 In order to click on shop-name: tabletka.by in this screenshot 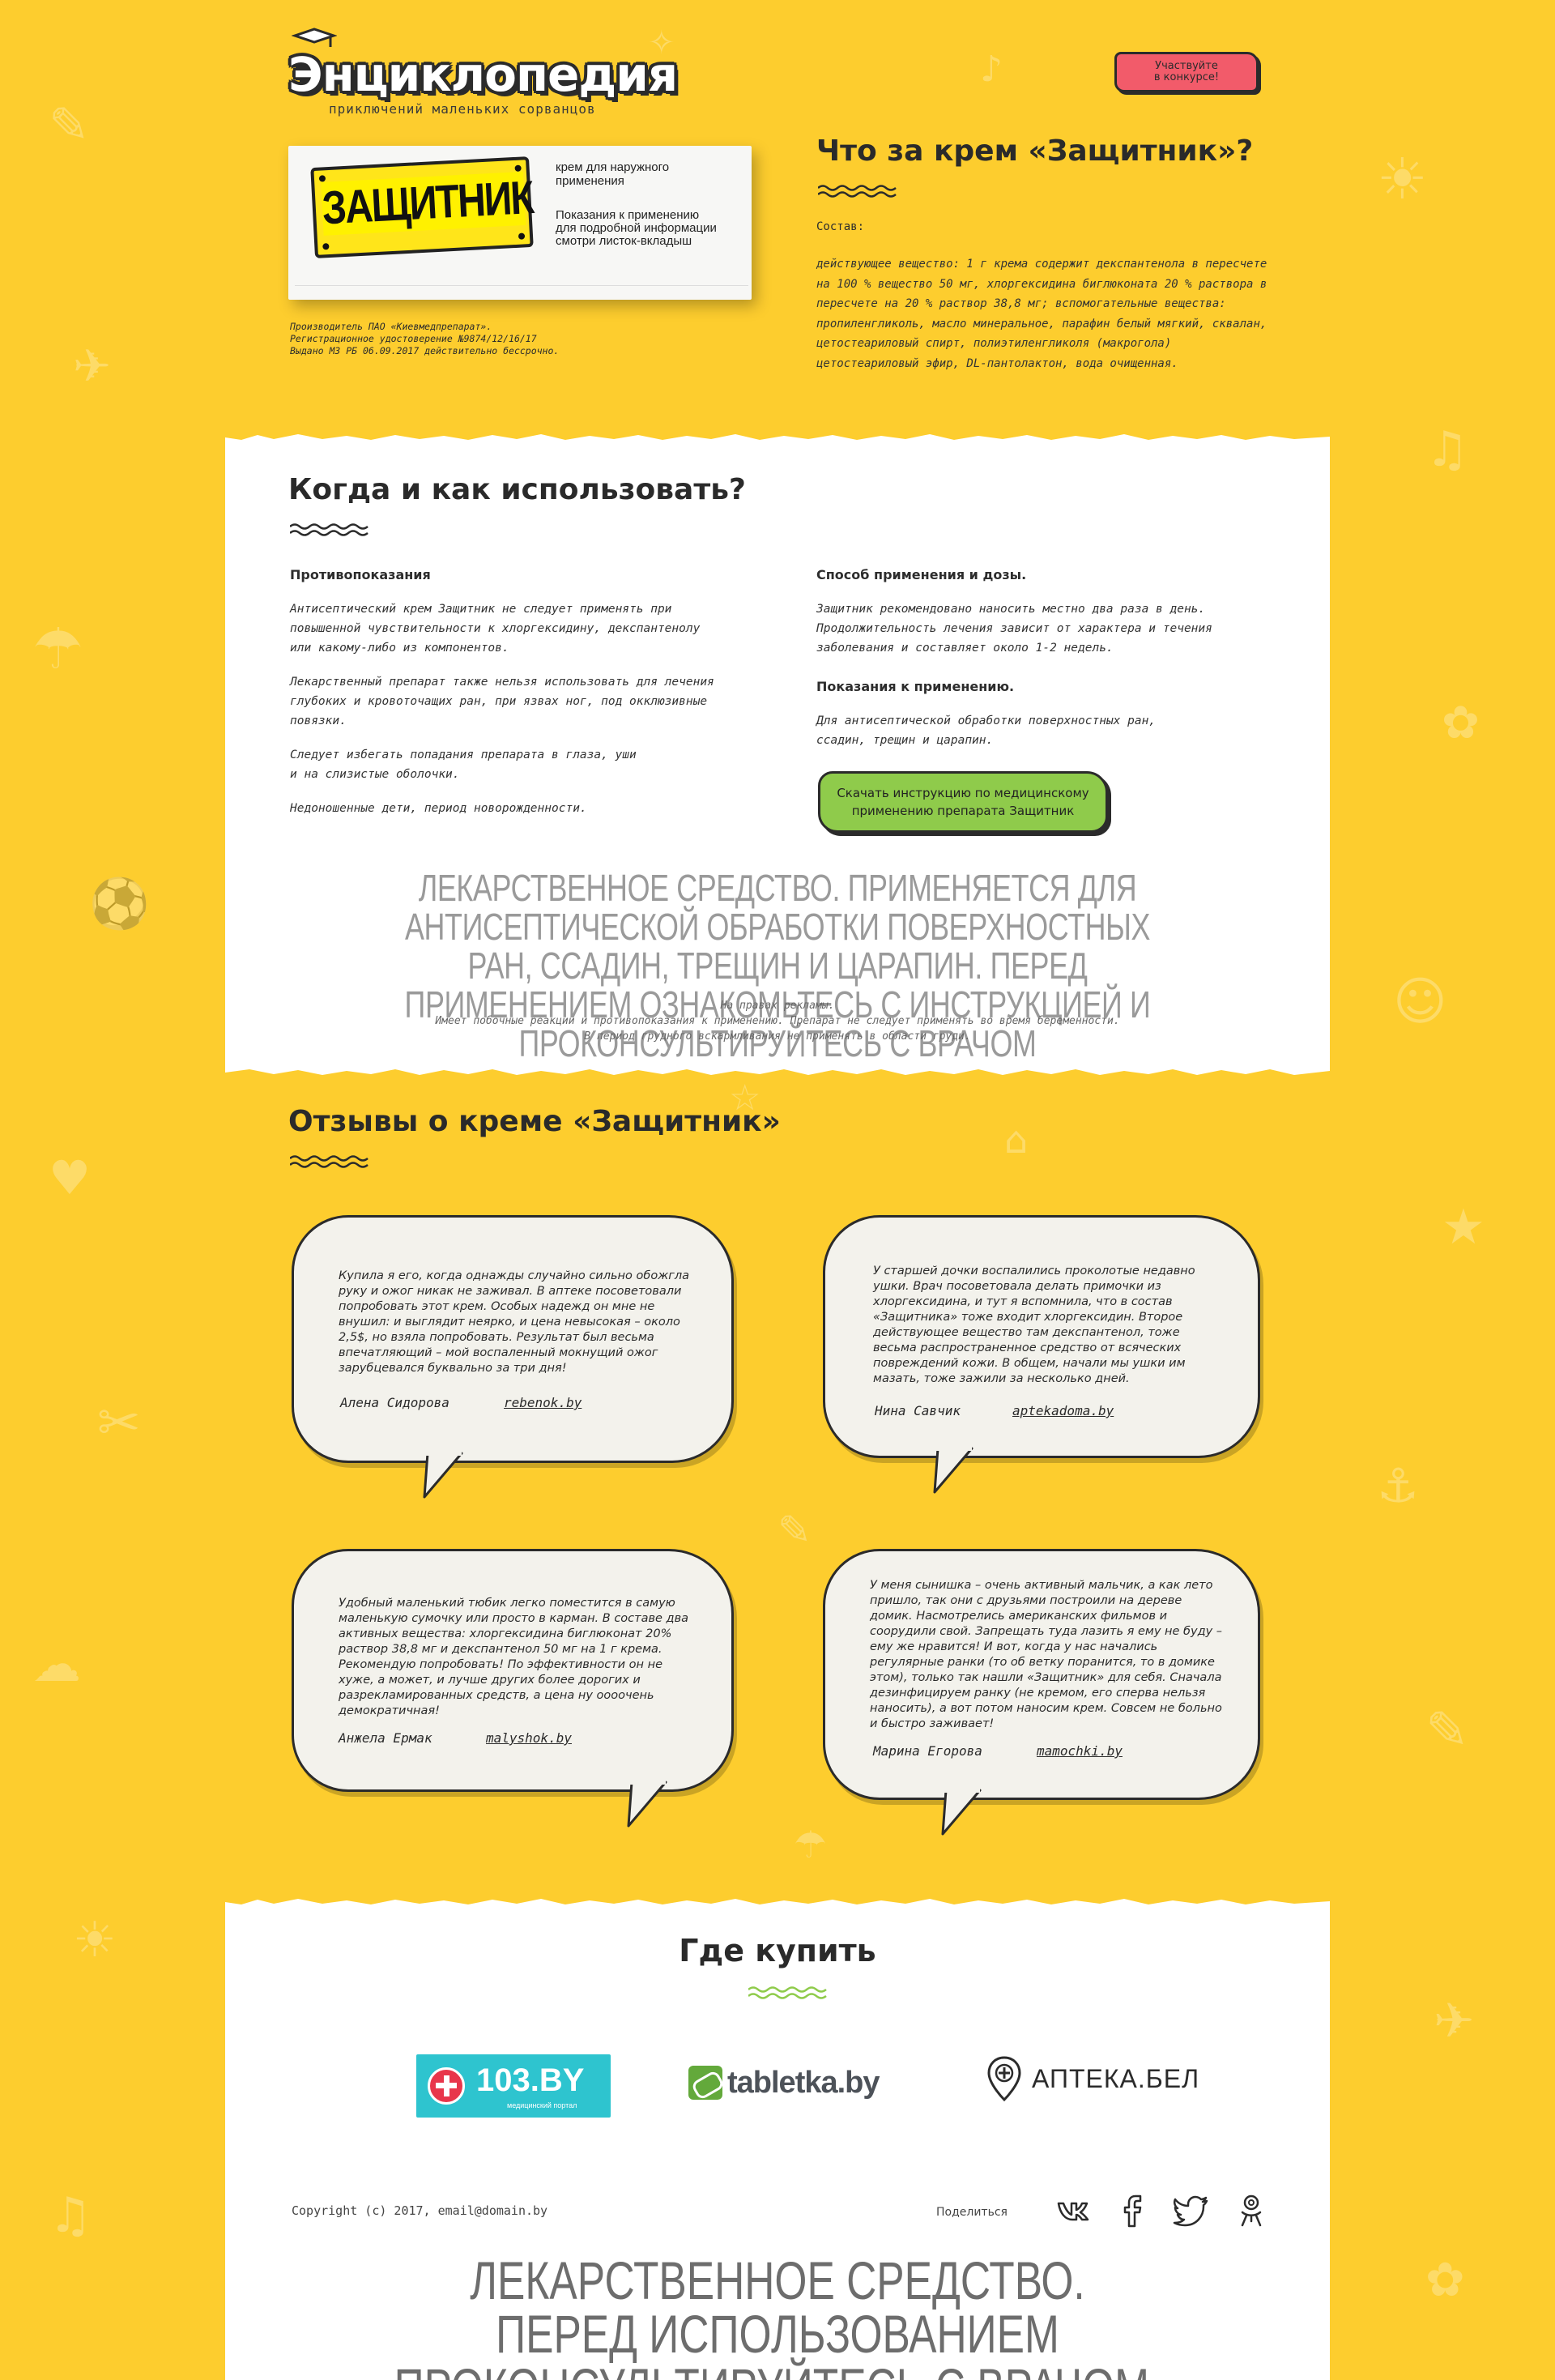, I will do `click(804, 2082)`.